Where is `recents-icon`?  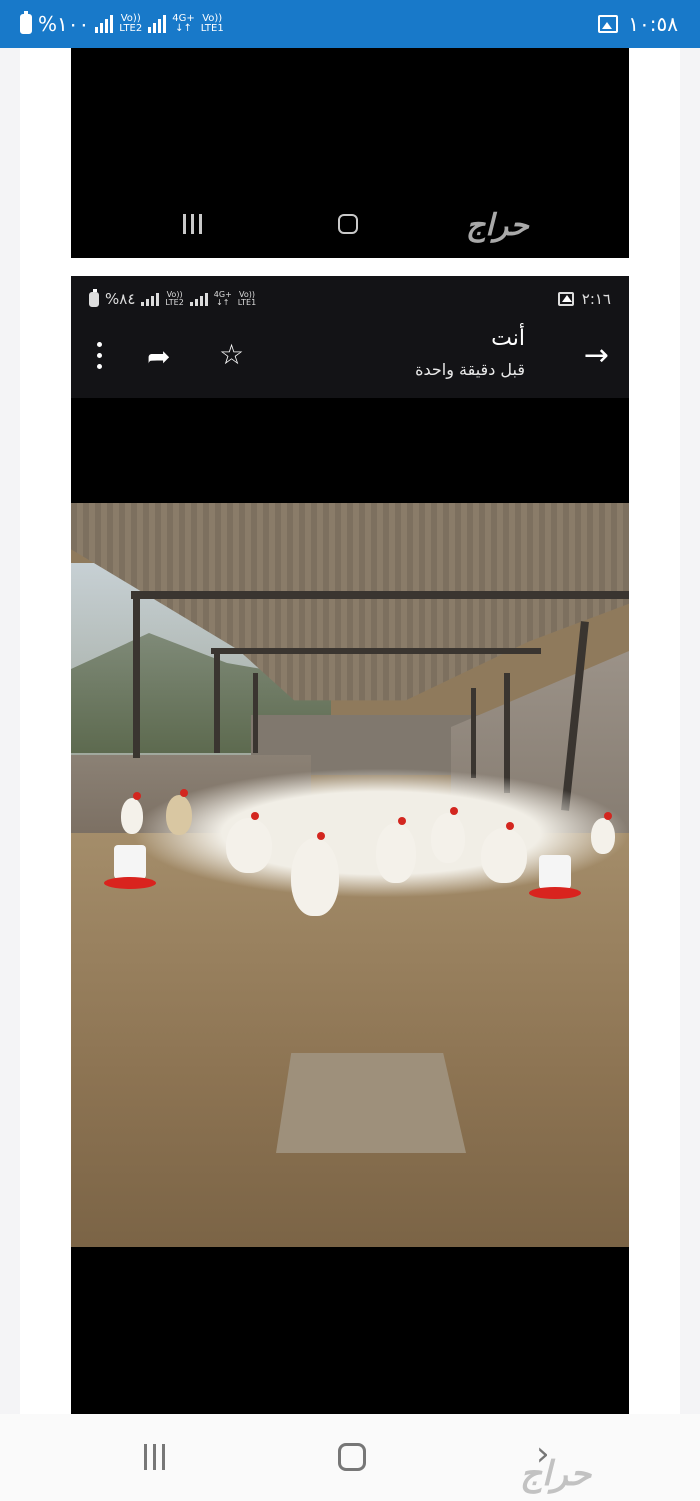
recents-icon is located at coordinates (192, 224).